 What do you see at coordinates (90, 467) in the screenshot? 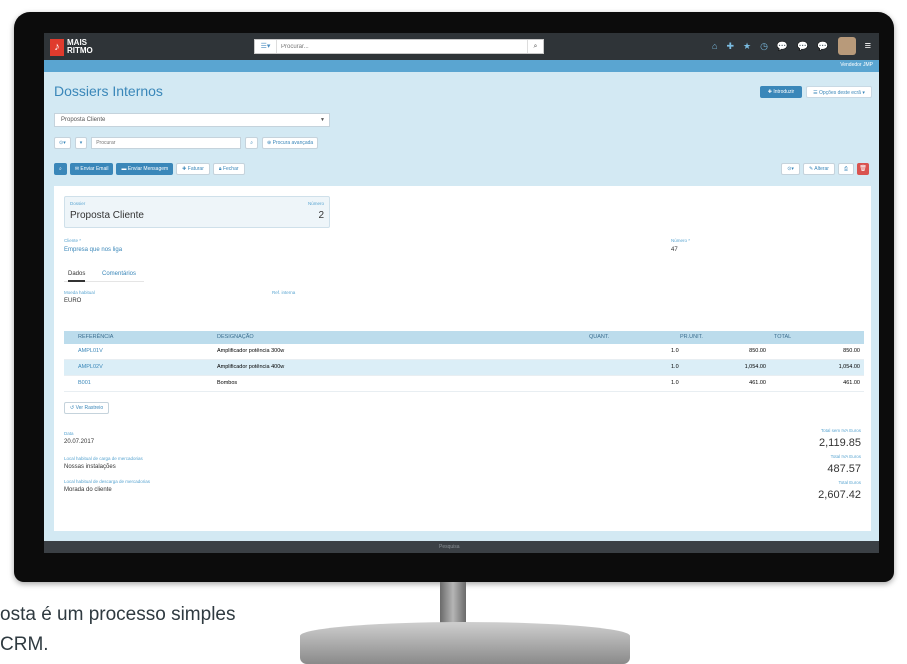
I see `carga-value: Nossas instalações` at bounding box center [90, 467].